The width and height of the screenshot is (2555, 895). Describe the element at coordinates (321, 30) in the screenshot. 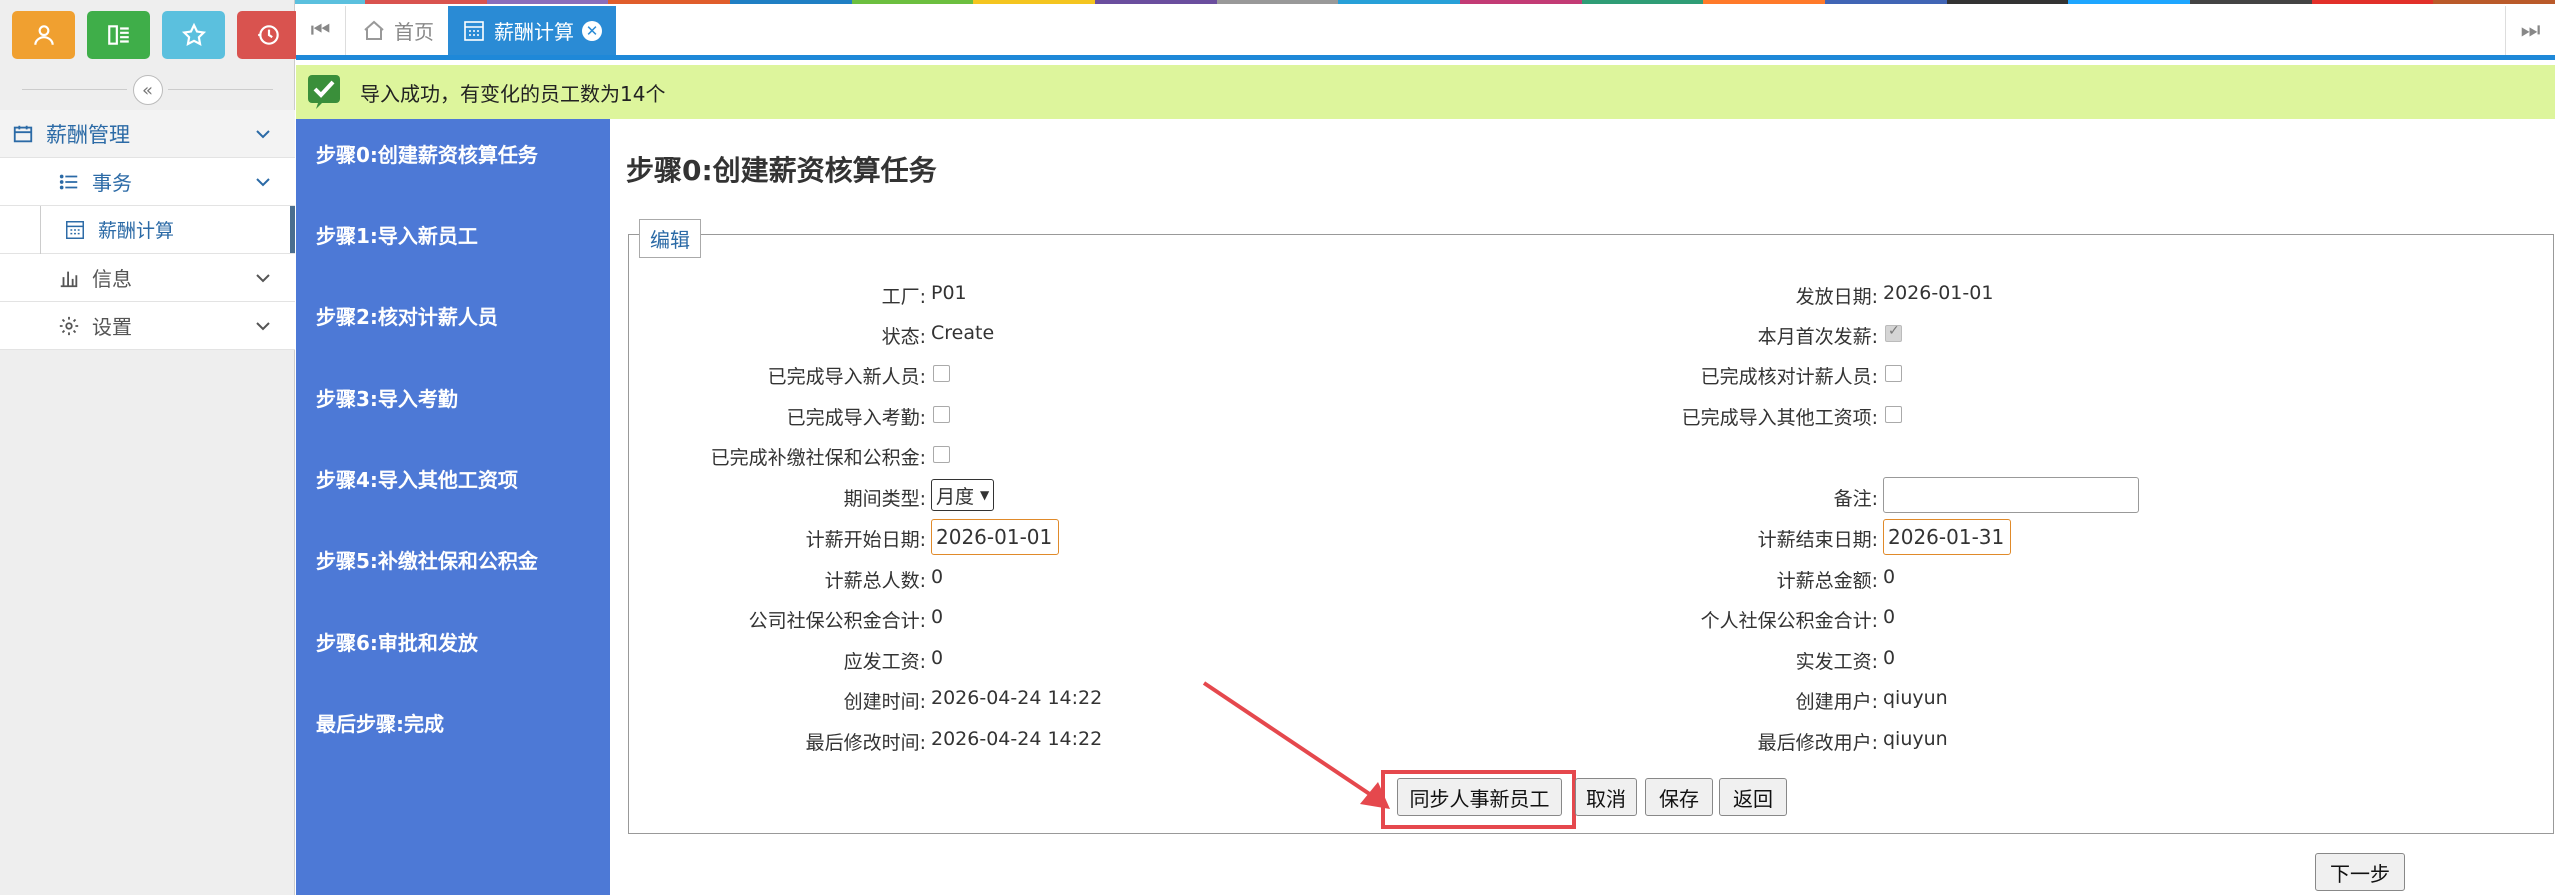

I see `tab-scroll-left-button: ⏮` at that location.